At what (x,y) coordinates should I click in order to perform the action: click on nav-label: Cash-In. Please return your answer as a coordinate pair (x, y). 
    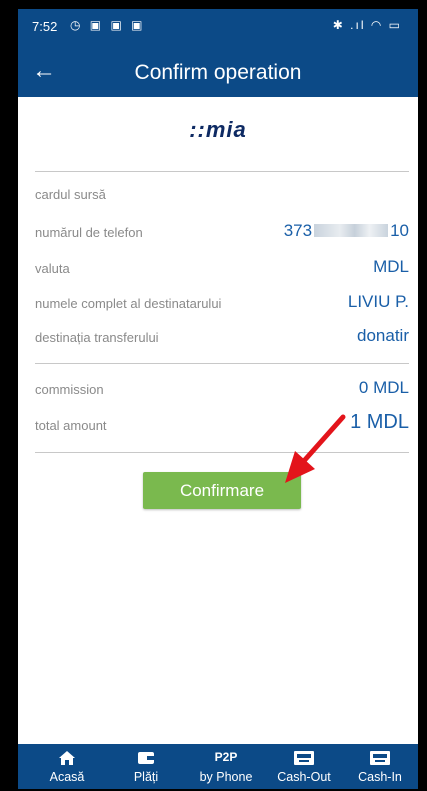
    Looking at the image, I should click on (380, 777).